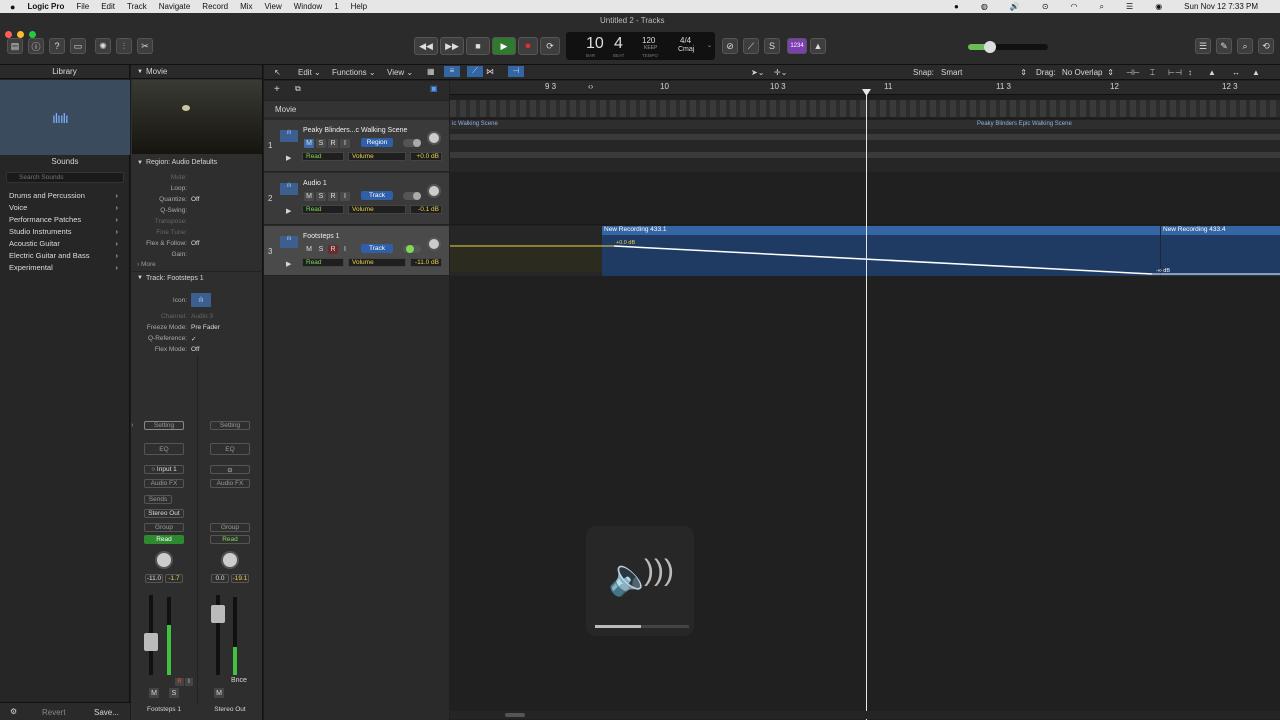 This screenshot has width=1280, height=720. What do you see at coordinates (1008, 47) in the screenshot?
I see `master-volume-slider` at bounding box center [1008, 47].